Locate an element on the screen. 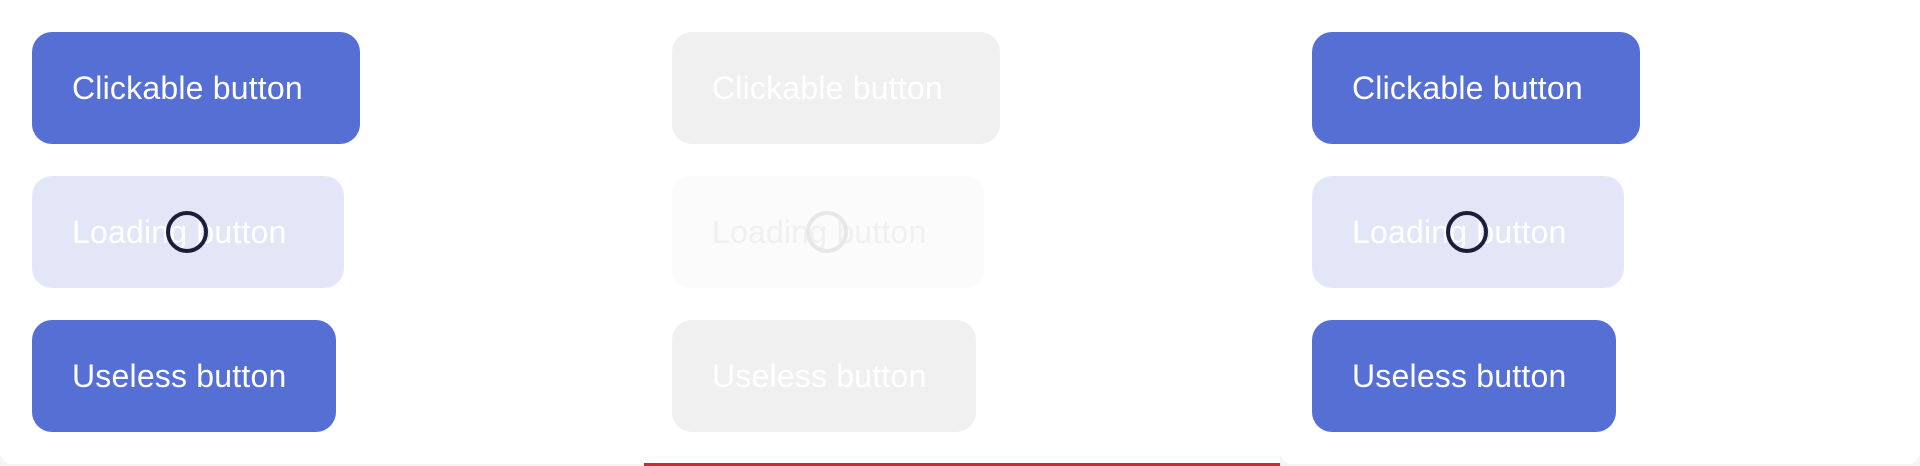 The image size is (1920, 466). useless-button-disabled: Useless button is located at coordinates (824, 376).